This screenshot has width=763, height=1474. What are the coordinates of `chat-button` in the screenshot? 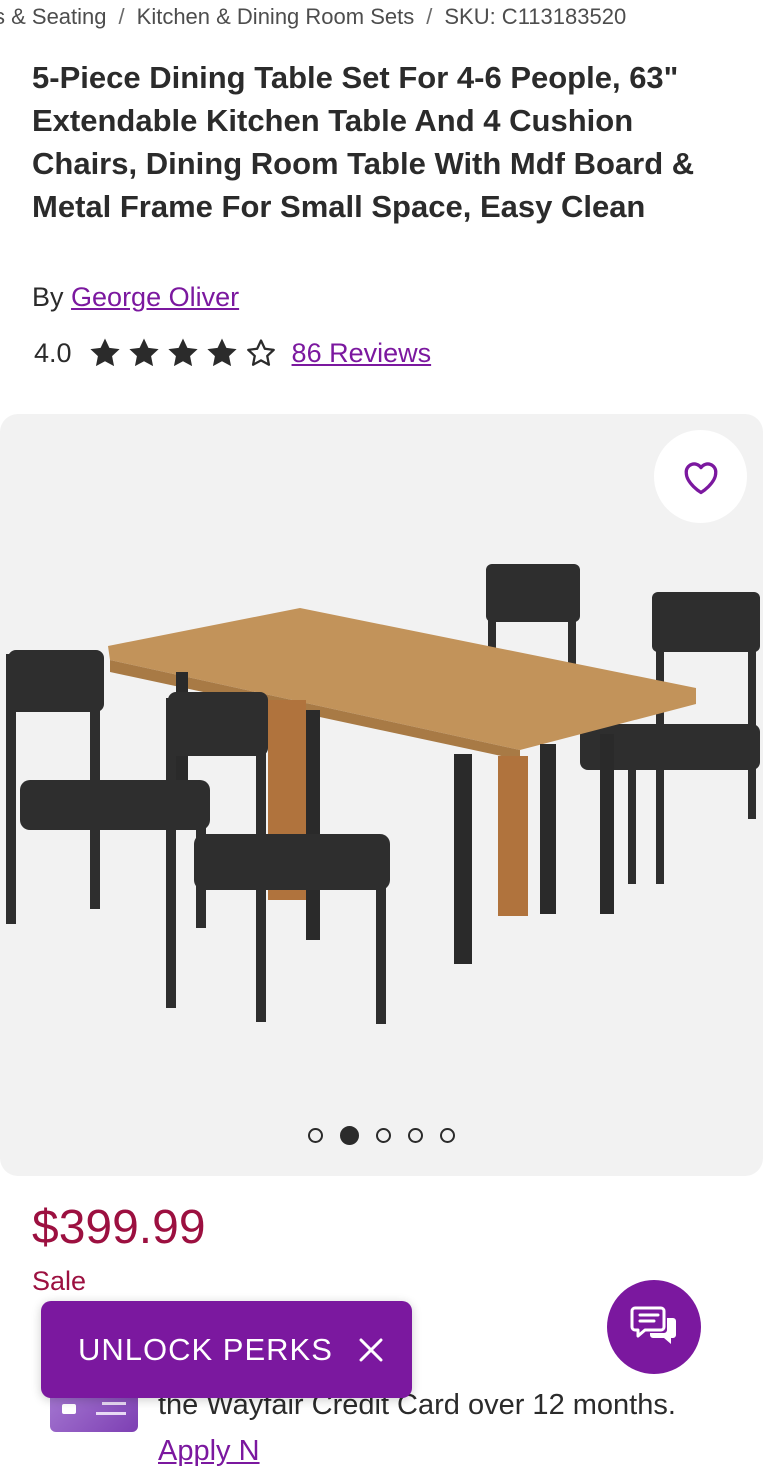 It's located at (654, 1327).